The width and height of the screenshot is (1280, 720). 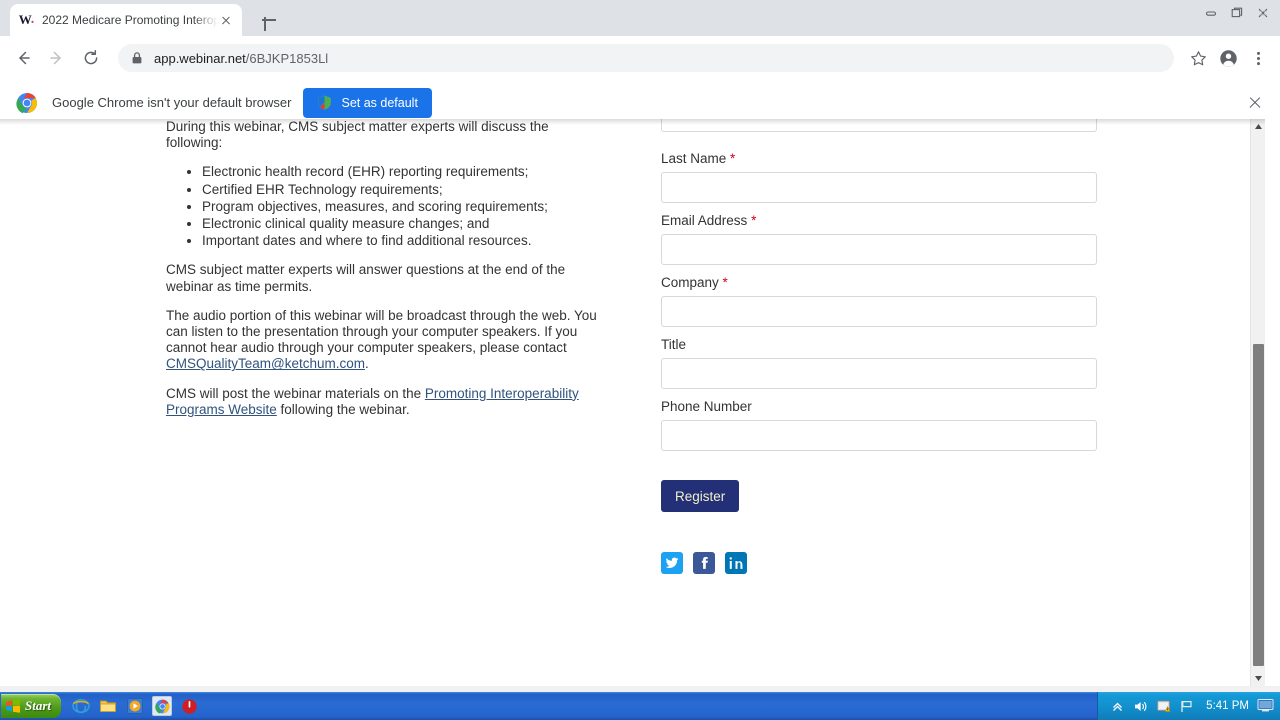 I want to click on windows-taskbar: Start 5:41 PM, so click(x=640, y=706).